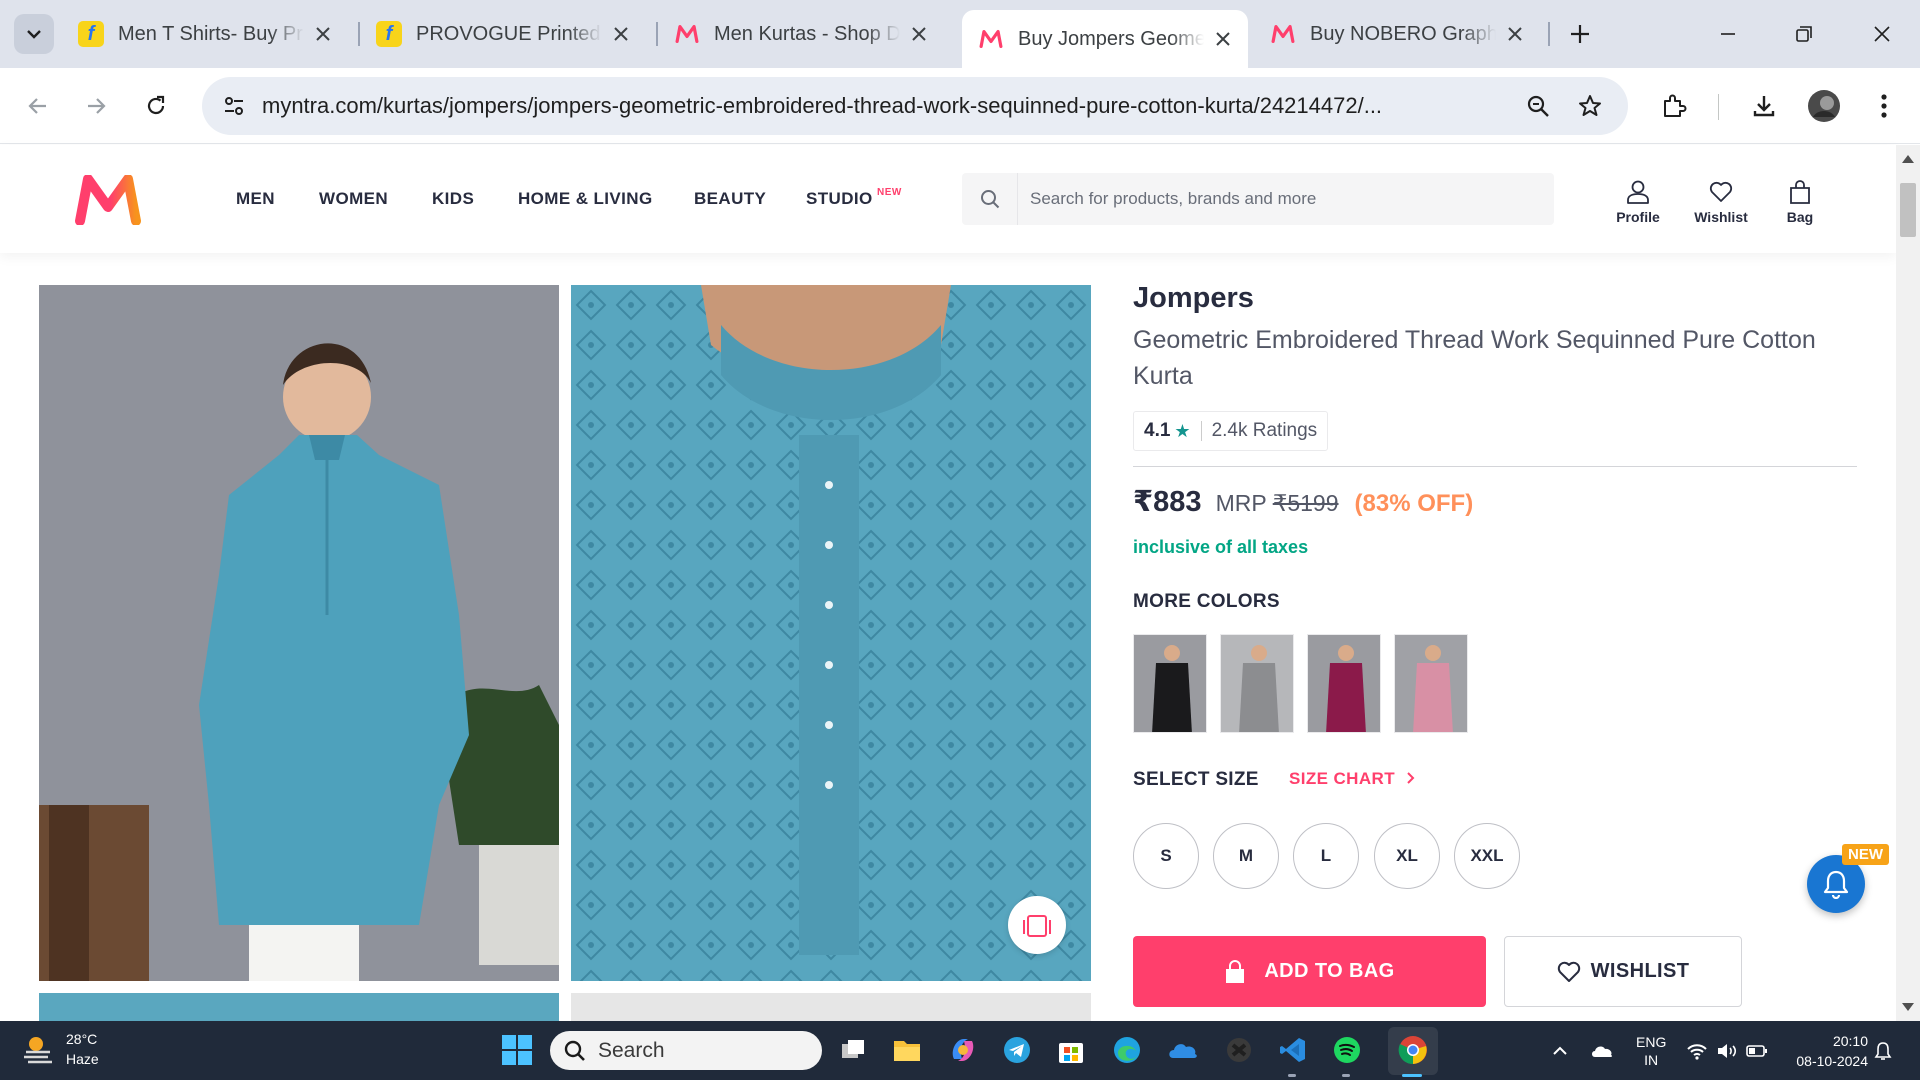 The height and width of the screenshot is (1080, 1920). I want to click on bookmark-star-icon, so click(1590, 106).